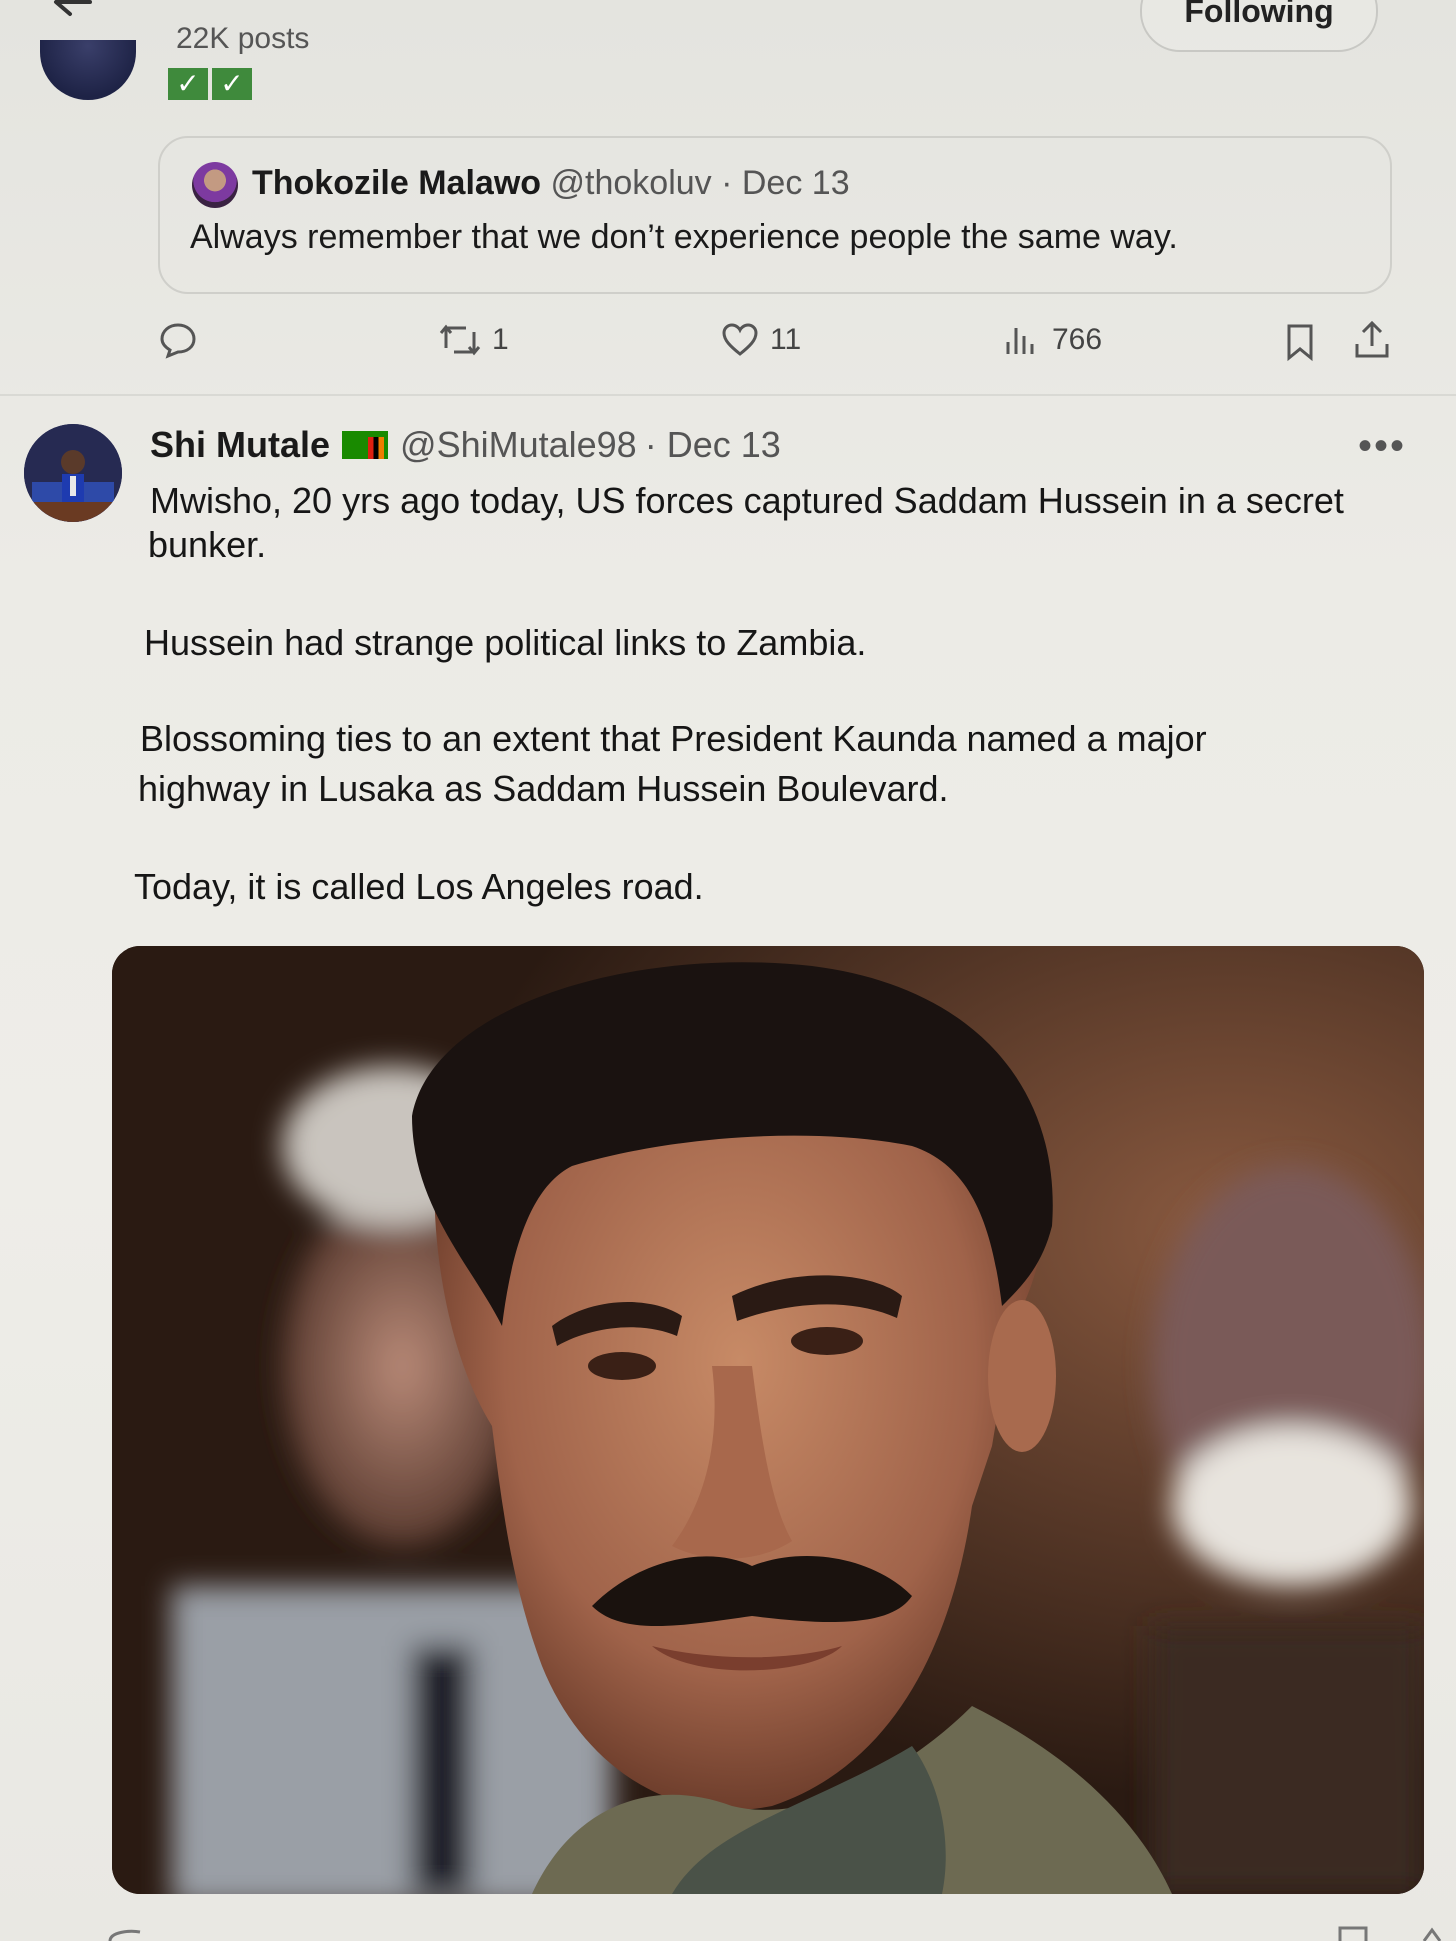 The width and height of the screenshot is (1456, 1941). What do you see at coordinates (207, 544) in the screenshot?
I see `tweet-text-line: bunker.` at bounding box center [207, 544].